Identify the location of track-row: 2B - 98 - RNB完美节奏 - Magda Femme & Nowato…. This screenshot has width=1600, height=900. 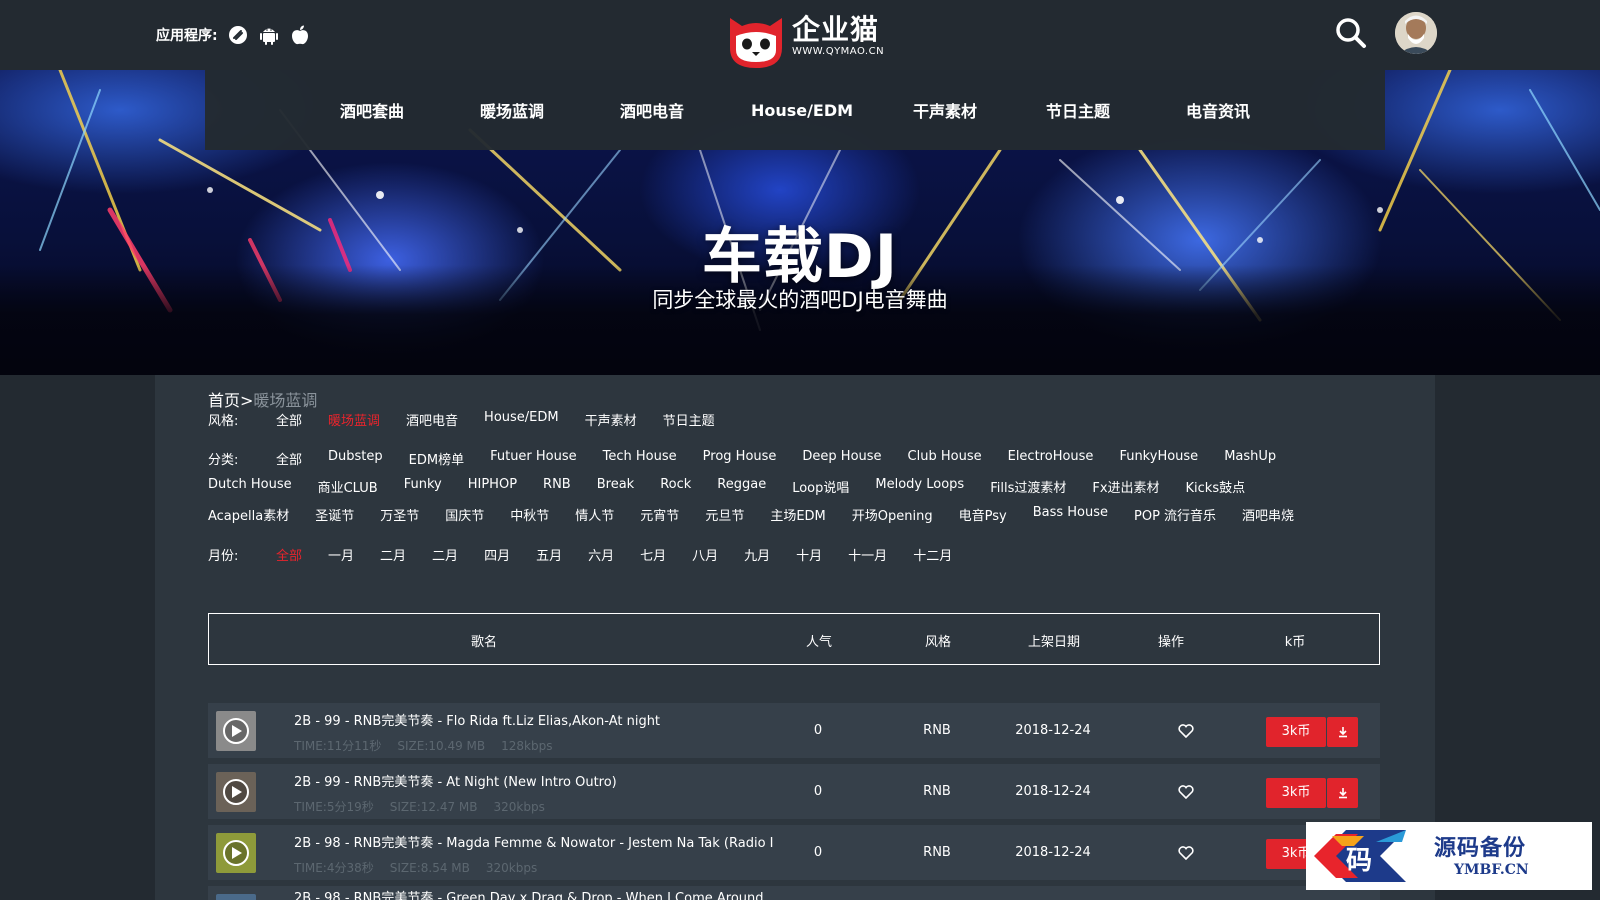
(794, 852).